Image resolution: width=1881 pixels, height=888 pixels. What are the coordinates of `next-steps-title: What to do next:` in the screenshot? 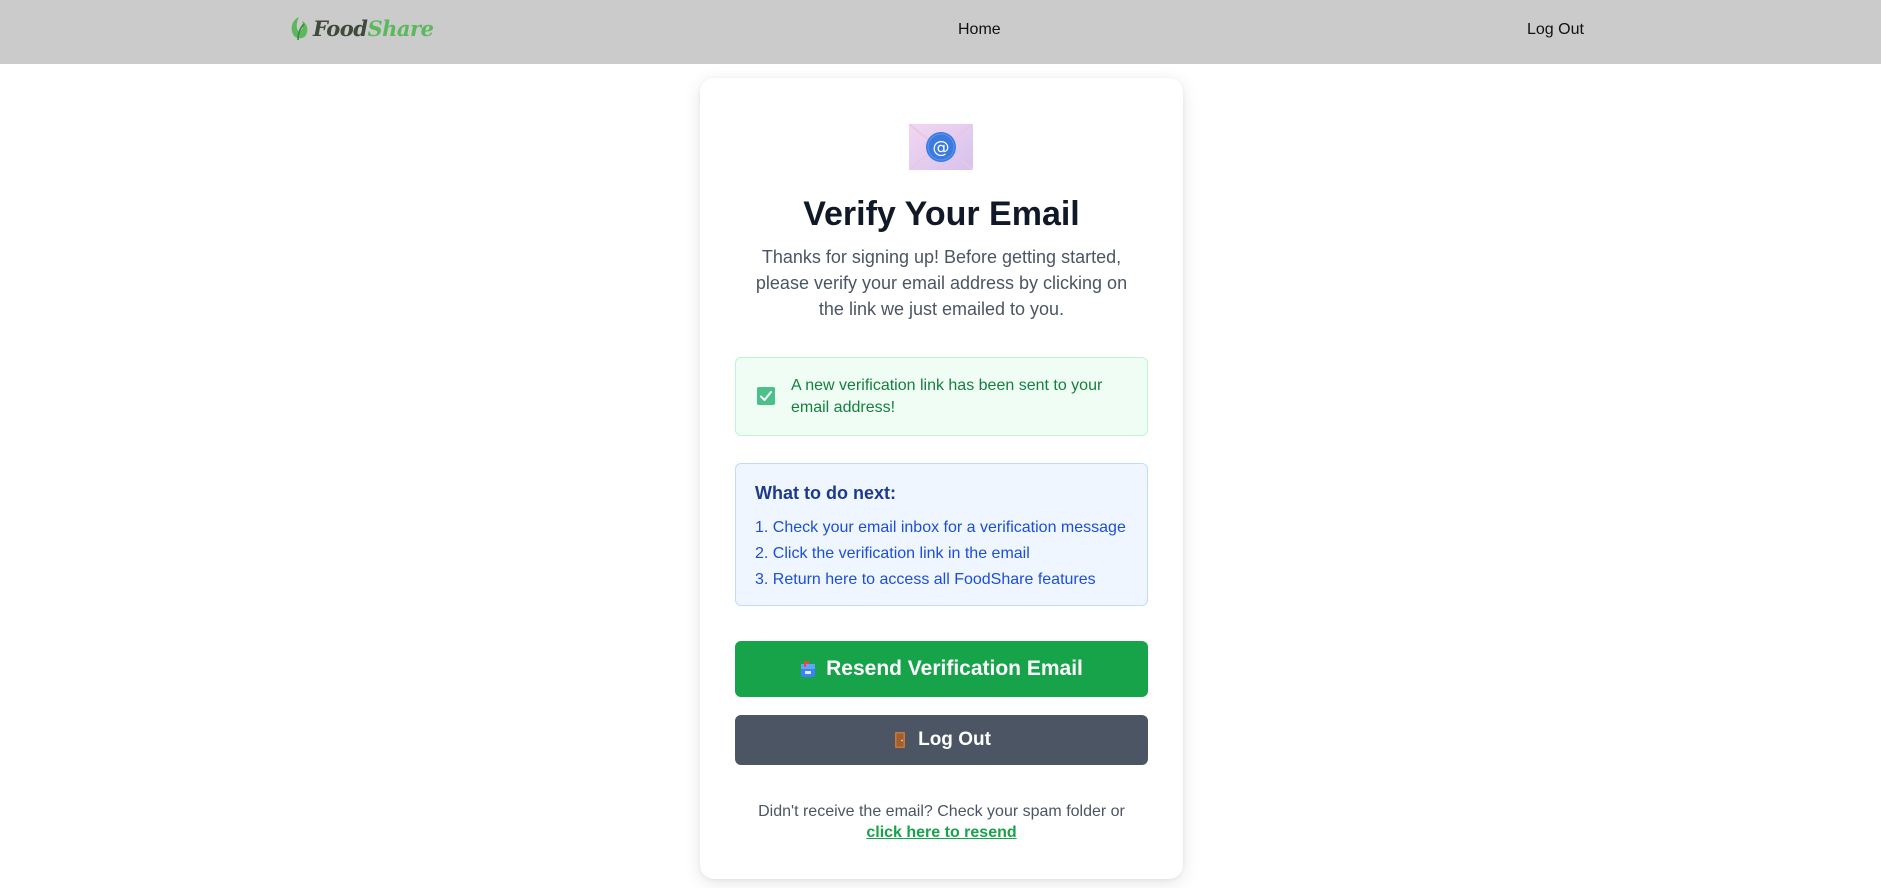 It's located at (825, 493).